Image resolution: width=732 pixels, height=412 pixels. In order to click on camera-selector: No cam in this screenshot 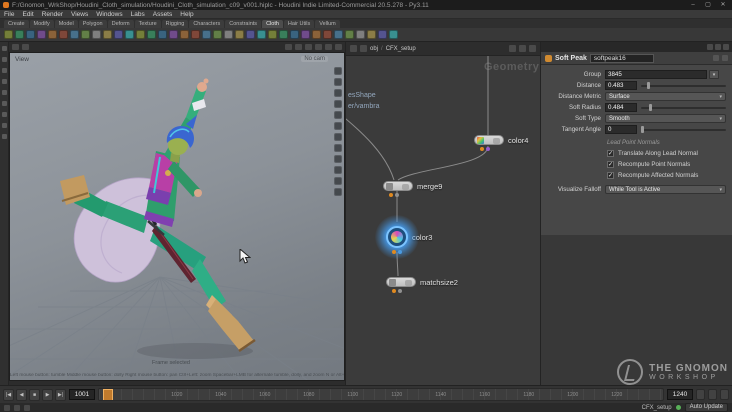, I will do `click(314, 59)`.